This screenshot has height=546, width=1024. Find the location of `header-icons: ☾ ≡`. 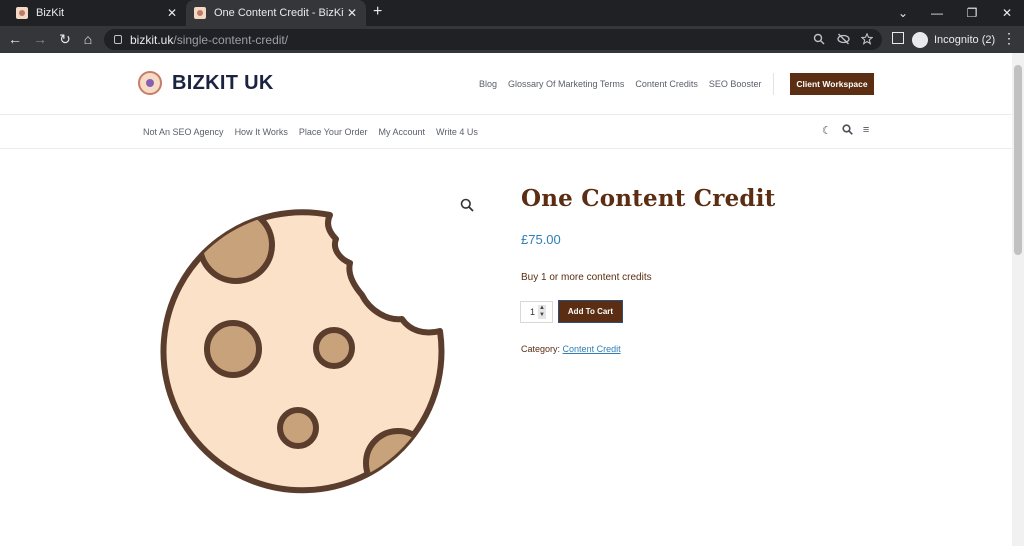

header-icons: ☾ ≡ is located at coordinates (845, 131).